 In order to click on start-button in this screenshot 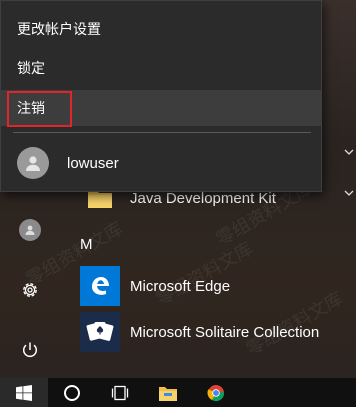, I will do `click(24, 392)`.